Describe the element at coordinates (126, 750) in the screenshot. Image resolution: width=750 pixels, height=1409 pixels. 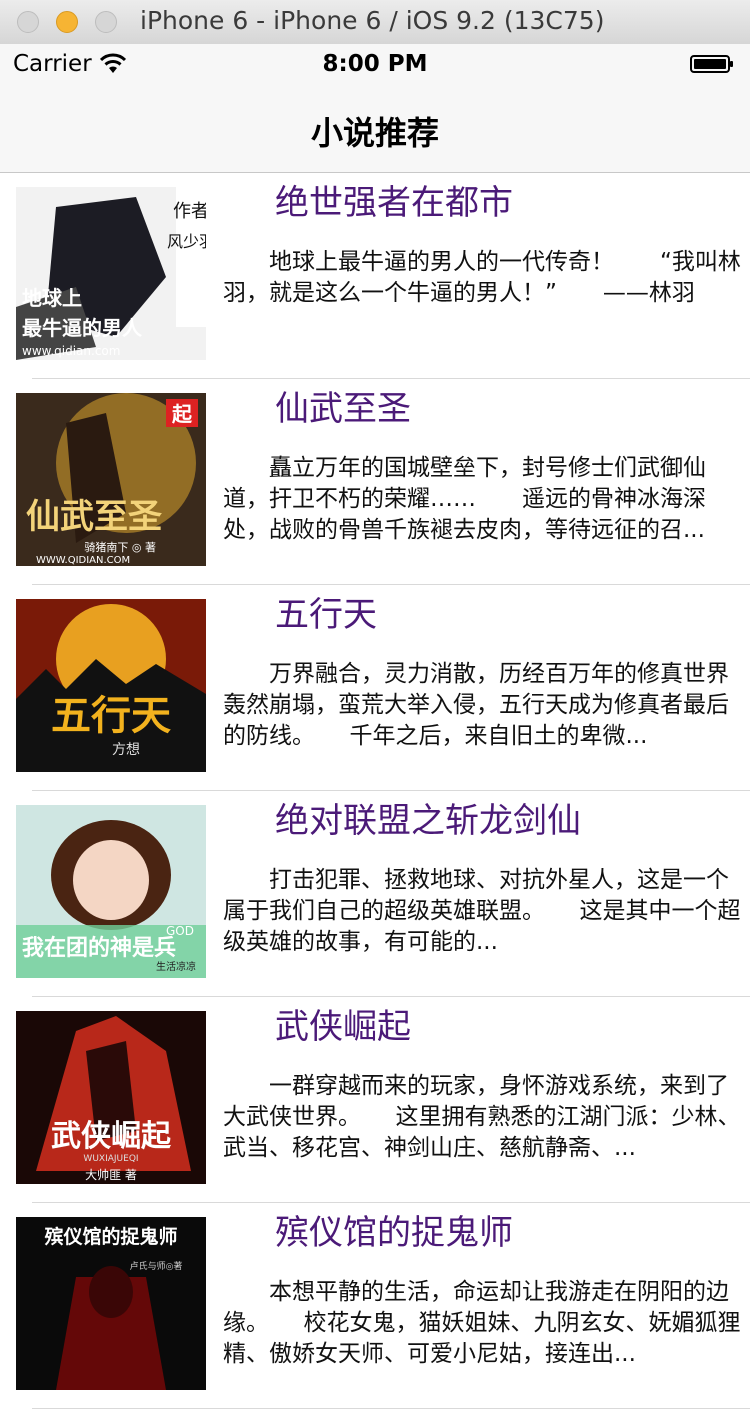
I see `svg-text: 方想` at that location.